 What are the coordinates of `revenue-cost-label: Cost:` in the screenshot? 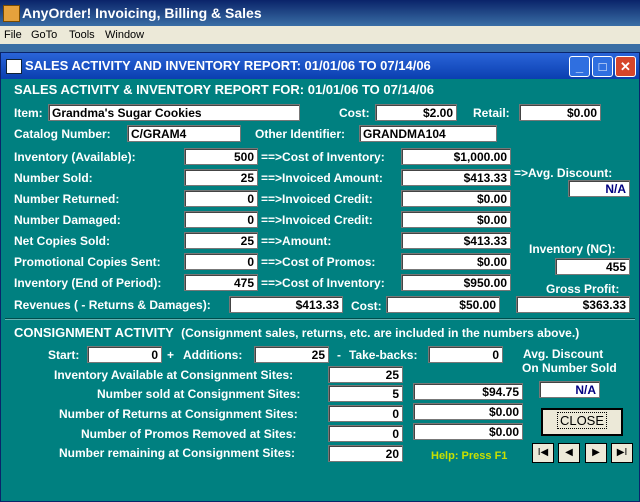 It's located at (366, 306).